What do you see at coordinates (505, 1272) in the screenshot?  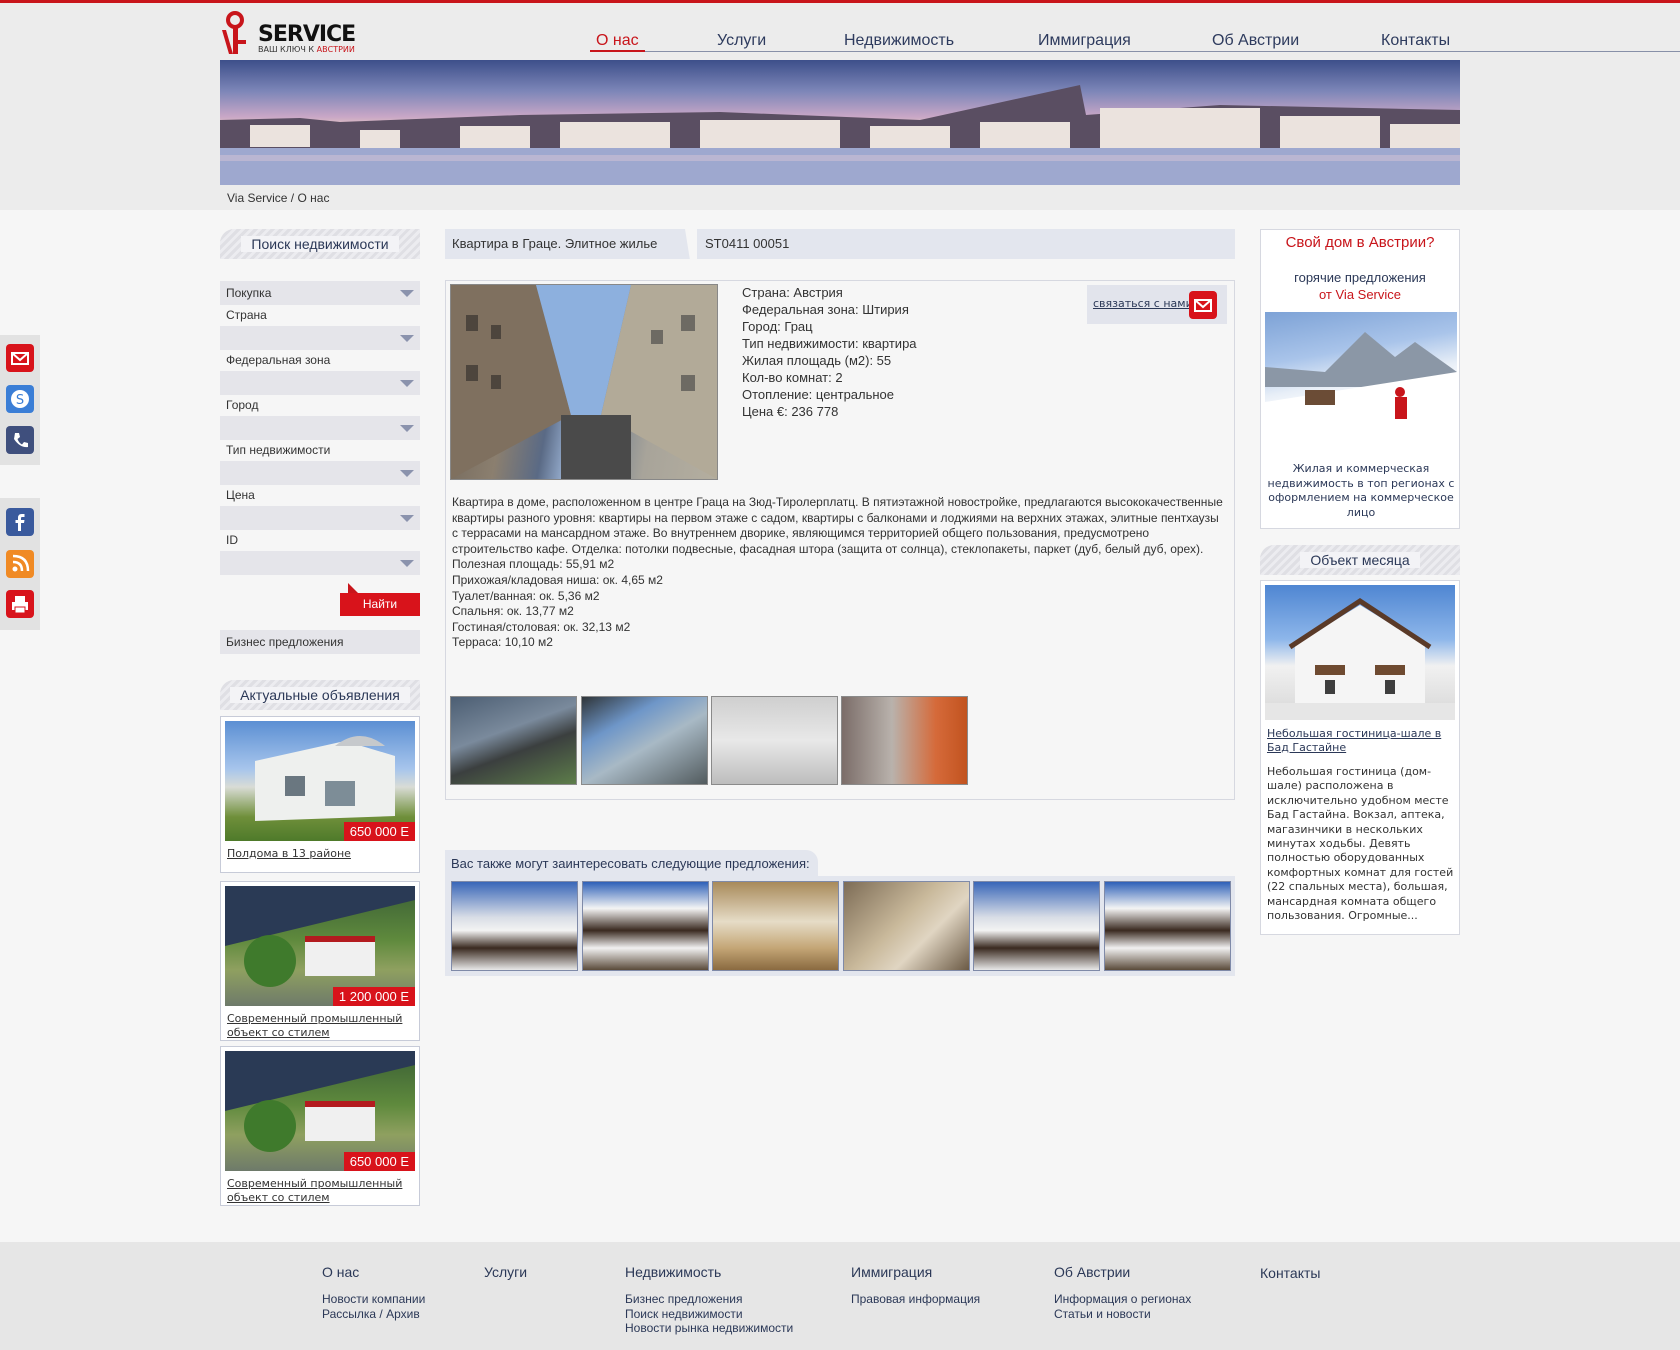 I see `footer-heading: Услуги` at bounding box center [505, 1272].